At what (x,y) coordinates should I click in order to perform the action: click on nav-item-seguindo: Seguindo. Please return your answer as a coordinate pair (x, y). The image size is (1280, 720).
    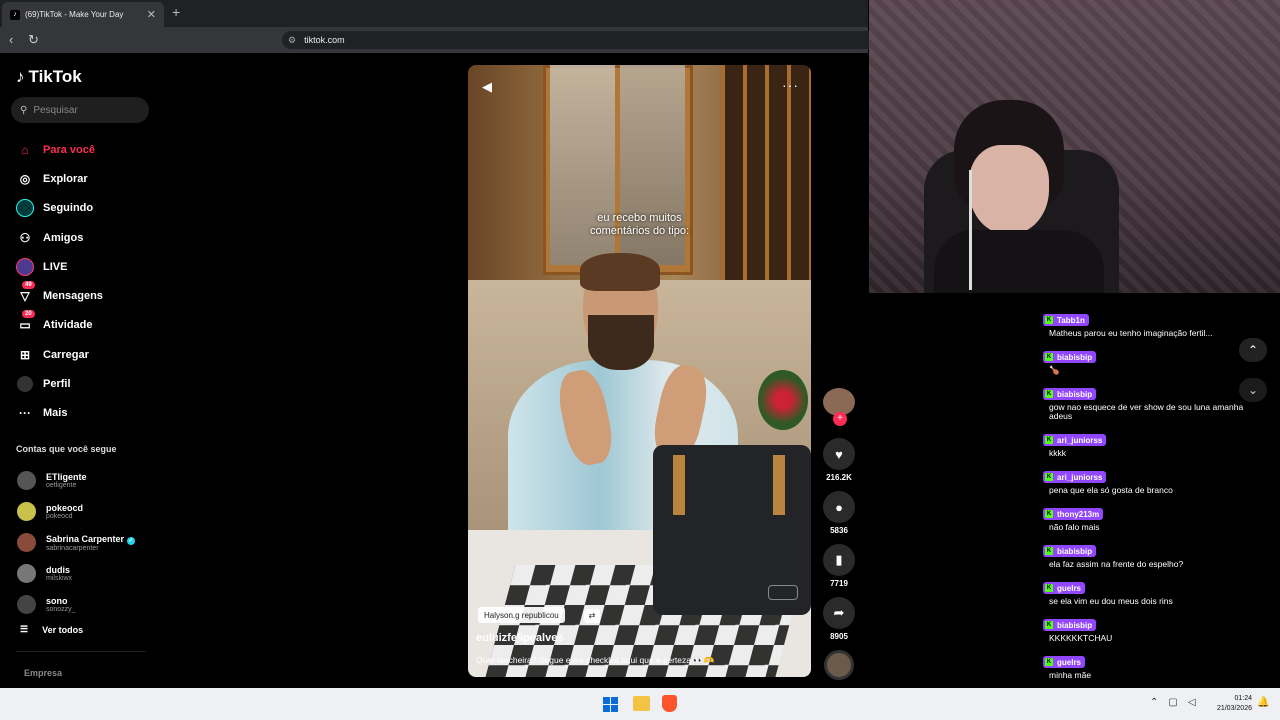
    Looking at the image, I should click on (86, 208).